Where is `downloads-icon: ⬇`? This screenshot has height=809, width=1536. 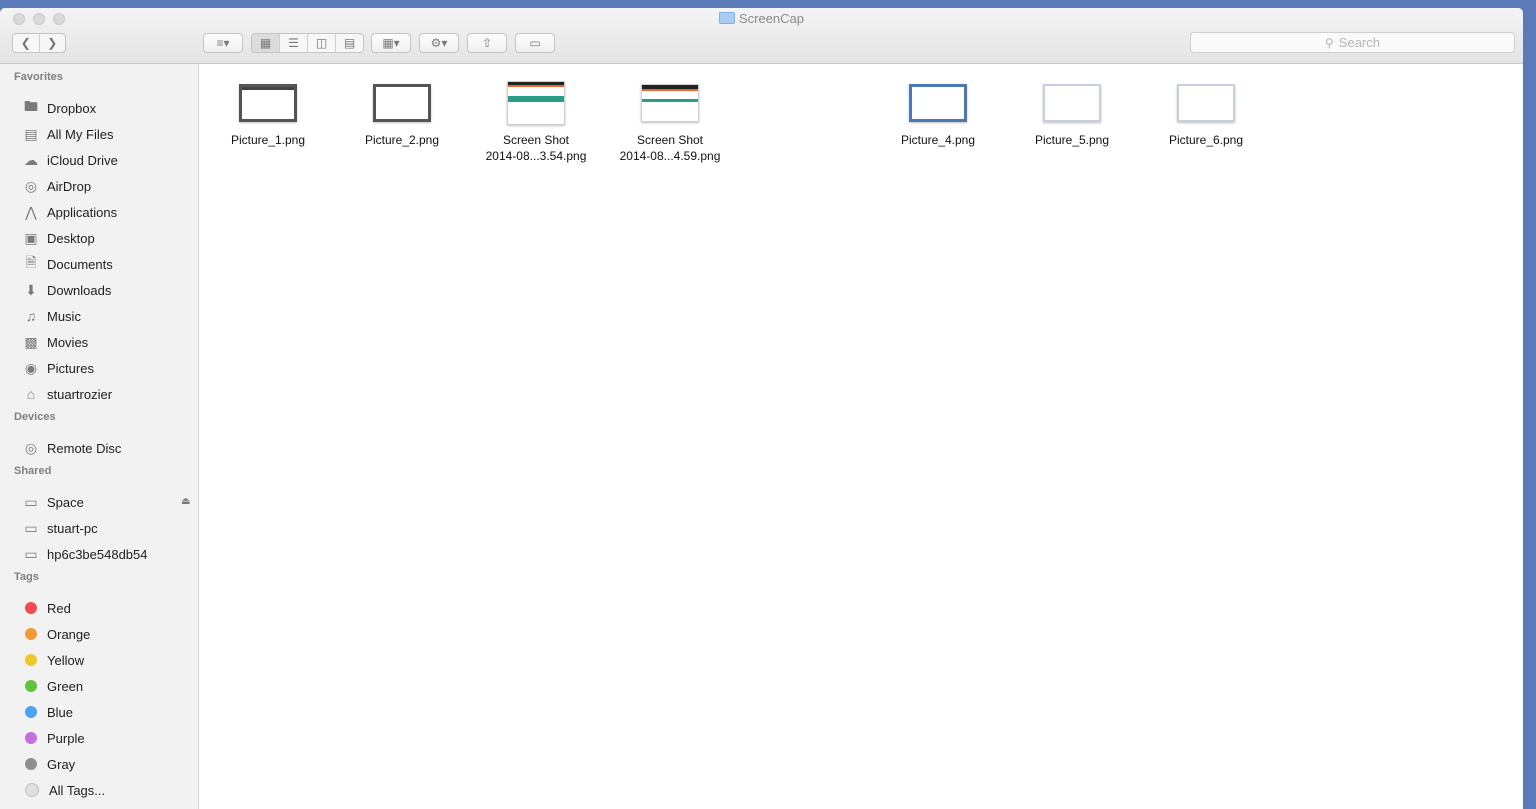
downloads-icon: ⬇ is located at coordinates (31, 289).